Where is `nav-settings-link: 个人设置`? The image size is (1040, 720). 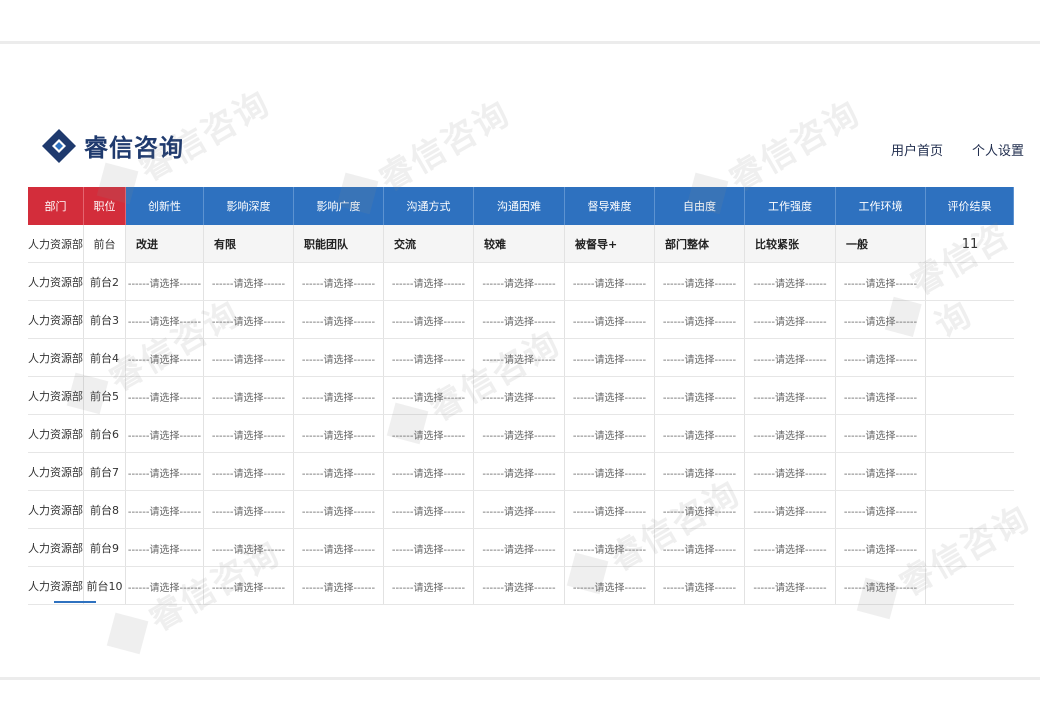
nav-settings-link: 个人设置 is located at coordinates (998, 149).